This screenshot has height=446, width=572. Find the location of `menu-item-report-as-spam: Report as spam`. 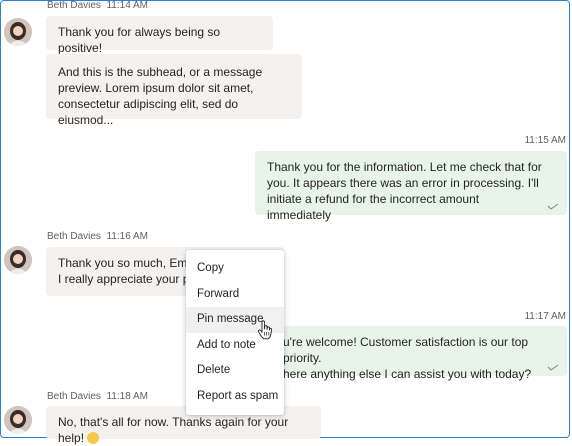

menu-item-report-as-spam: Report as spam is located at coordinates (235, 397).